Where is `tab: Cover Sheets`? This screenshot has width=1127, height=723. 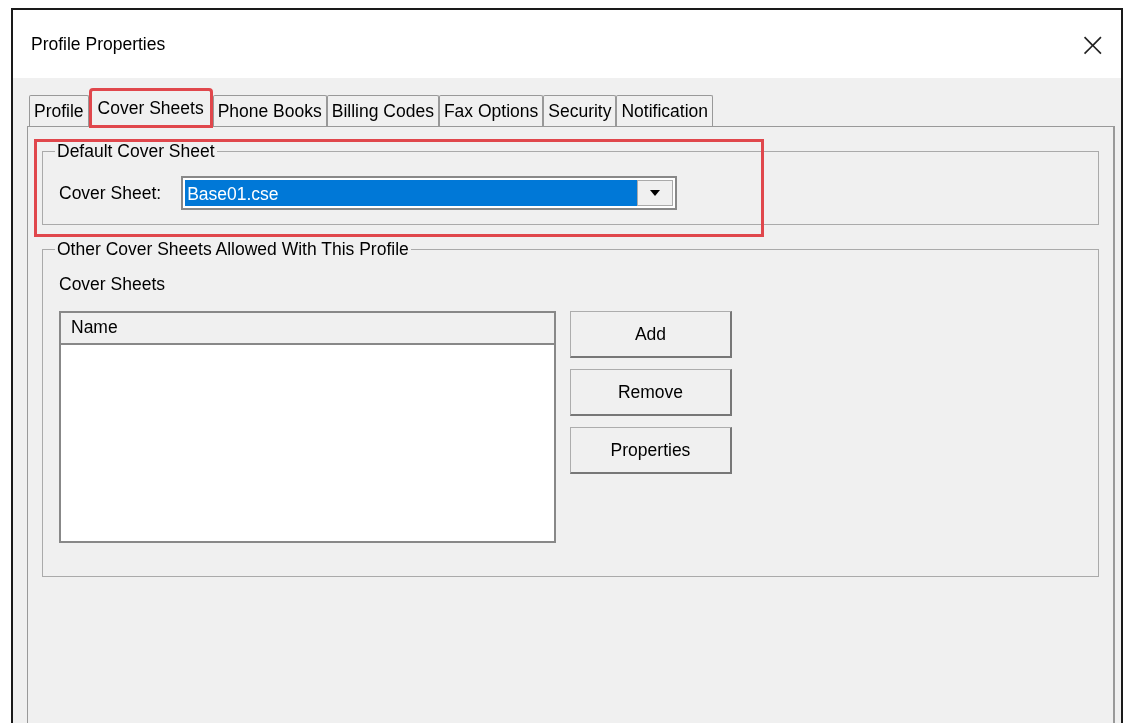 tab: Cover Sheets is located at coordinates (150, 108).